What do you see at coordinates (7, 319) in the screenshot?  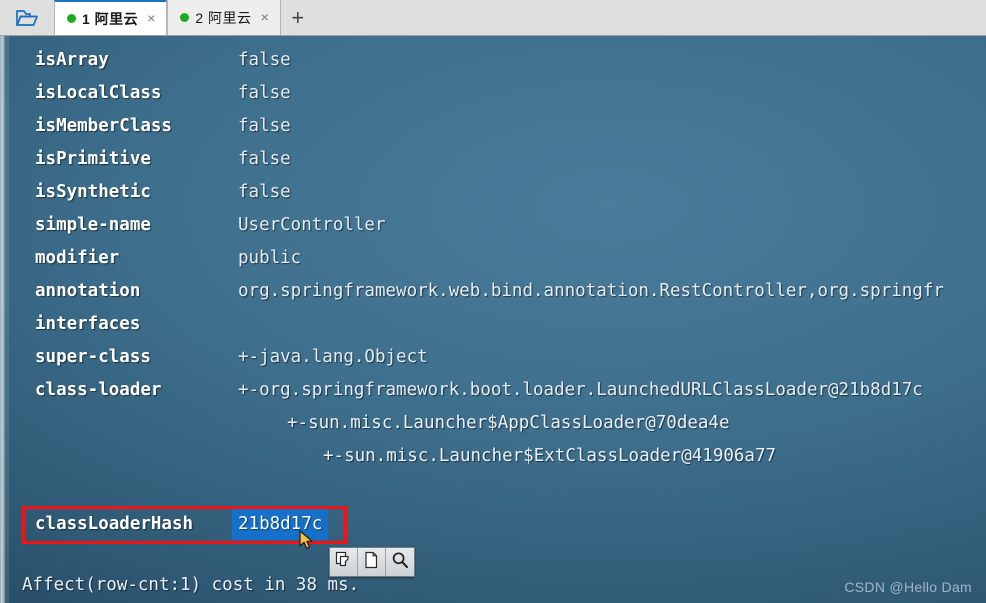 I see `terminal-scrollbar` at bounding box center [7, 319].